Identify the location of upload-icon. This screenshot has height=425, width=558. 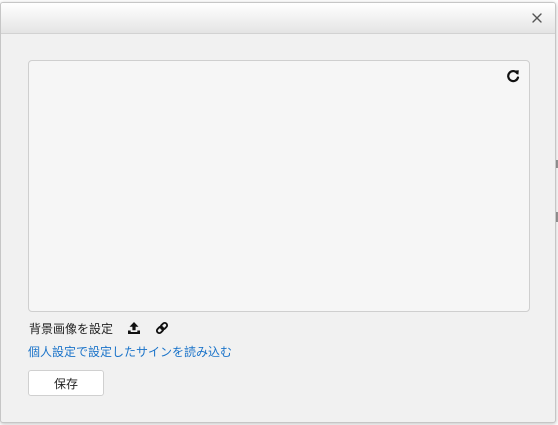
(134, 328).